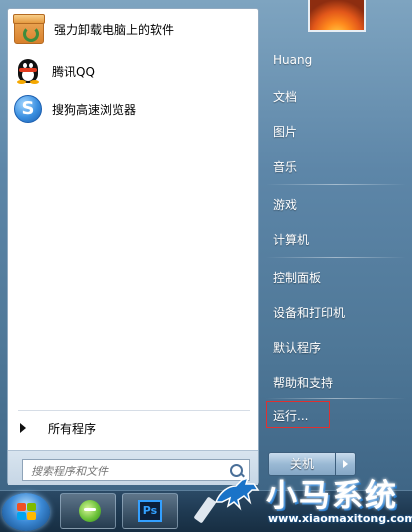 The image size is (412, 532). I want to click on program-item-uninstaller: 强力卸载电脑上的软件, so click(133, 29).